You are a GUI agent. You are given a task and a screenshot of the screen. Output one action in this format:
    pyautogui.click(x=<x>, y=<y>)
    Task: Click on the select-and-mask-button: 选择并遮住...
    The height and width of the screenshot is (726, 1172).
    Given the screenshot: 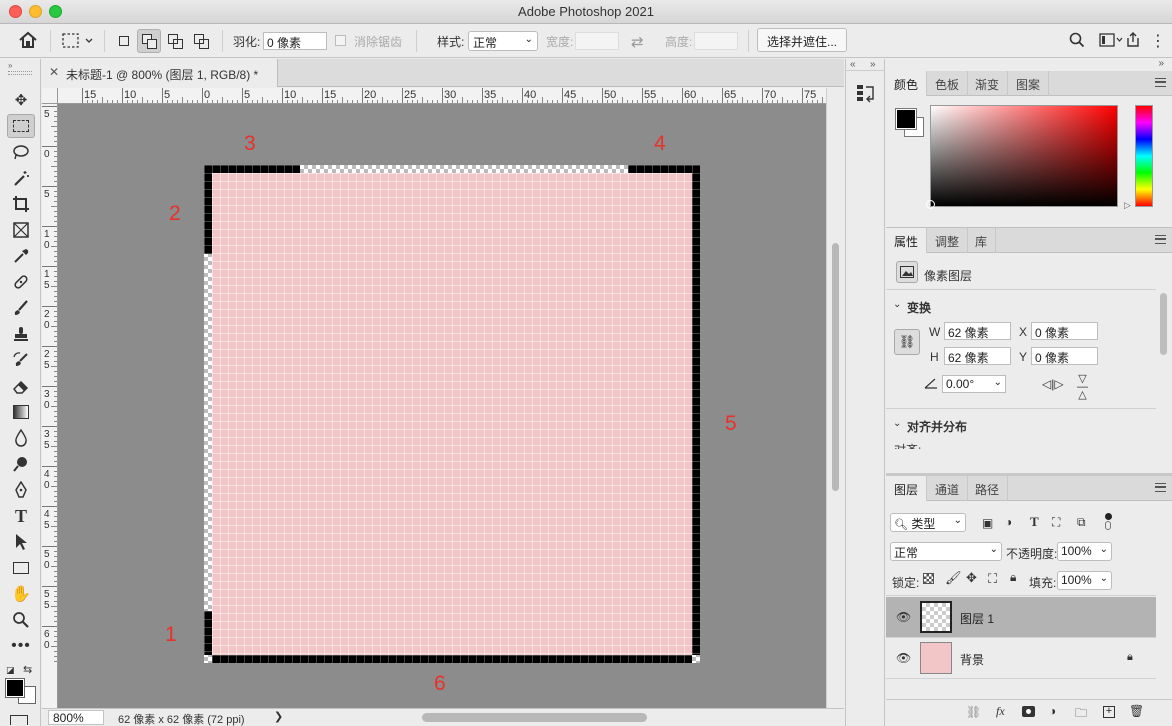 What is the action you would take?
    pyautogui.click(x=802, y=40)
    